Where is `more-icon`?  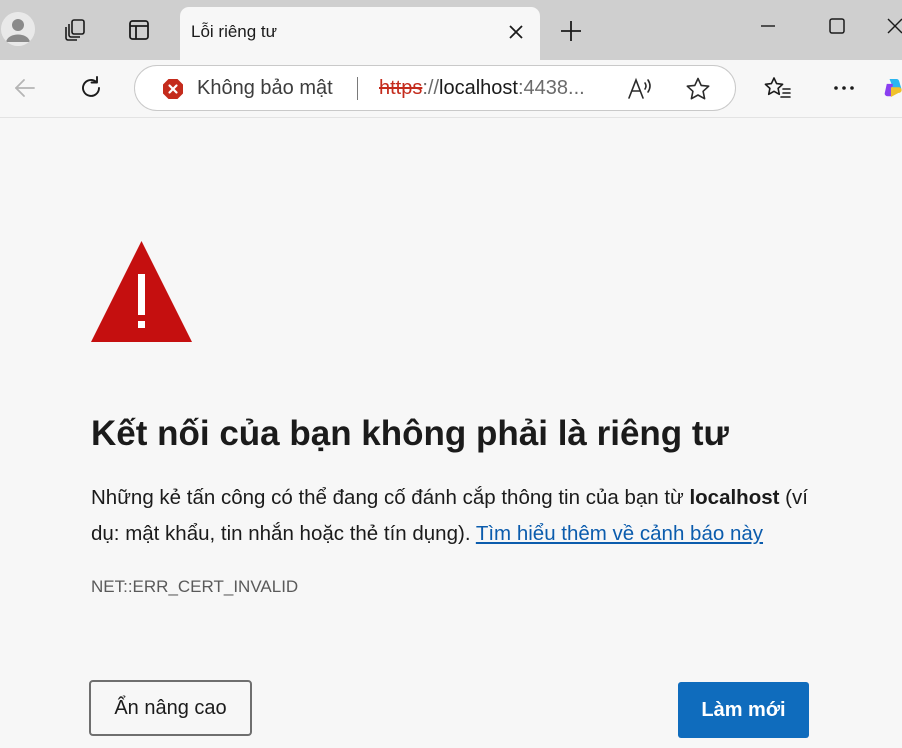
more-icon is located at coordinates (844, 88).